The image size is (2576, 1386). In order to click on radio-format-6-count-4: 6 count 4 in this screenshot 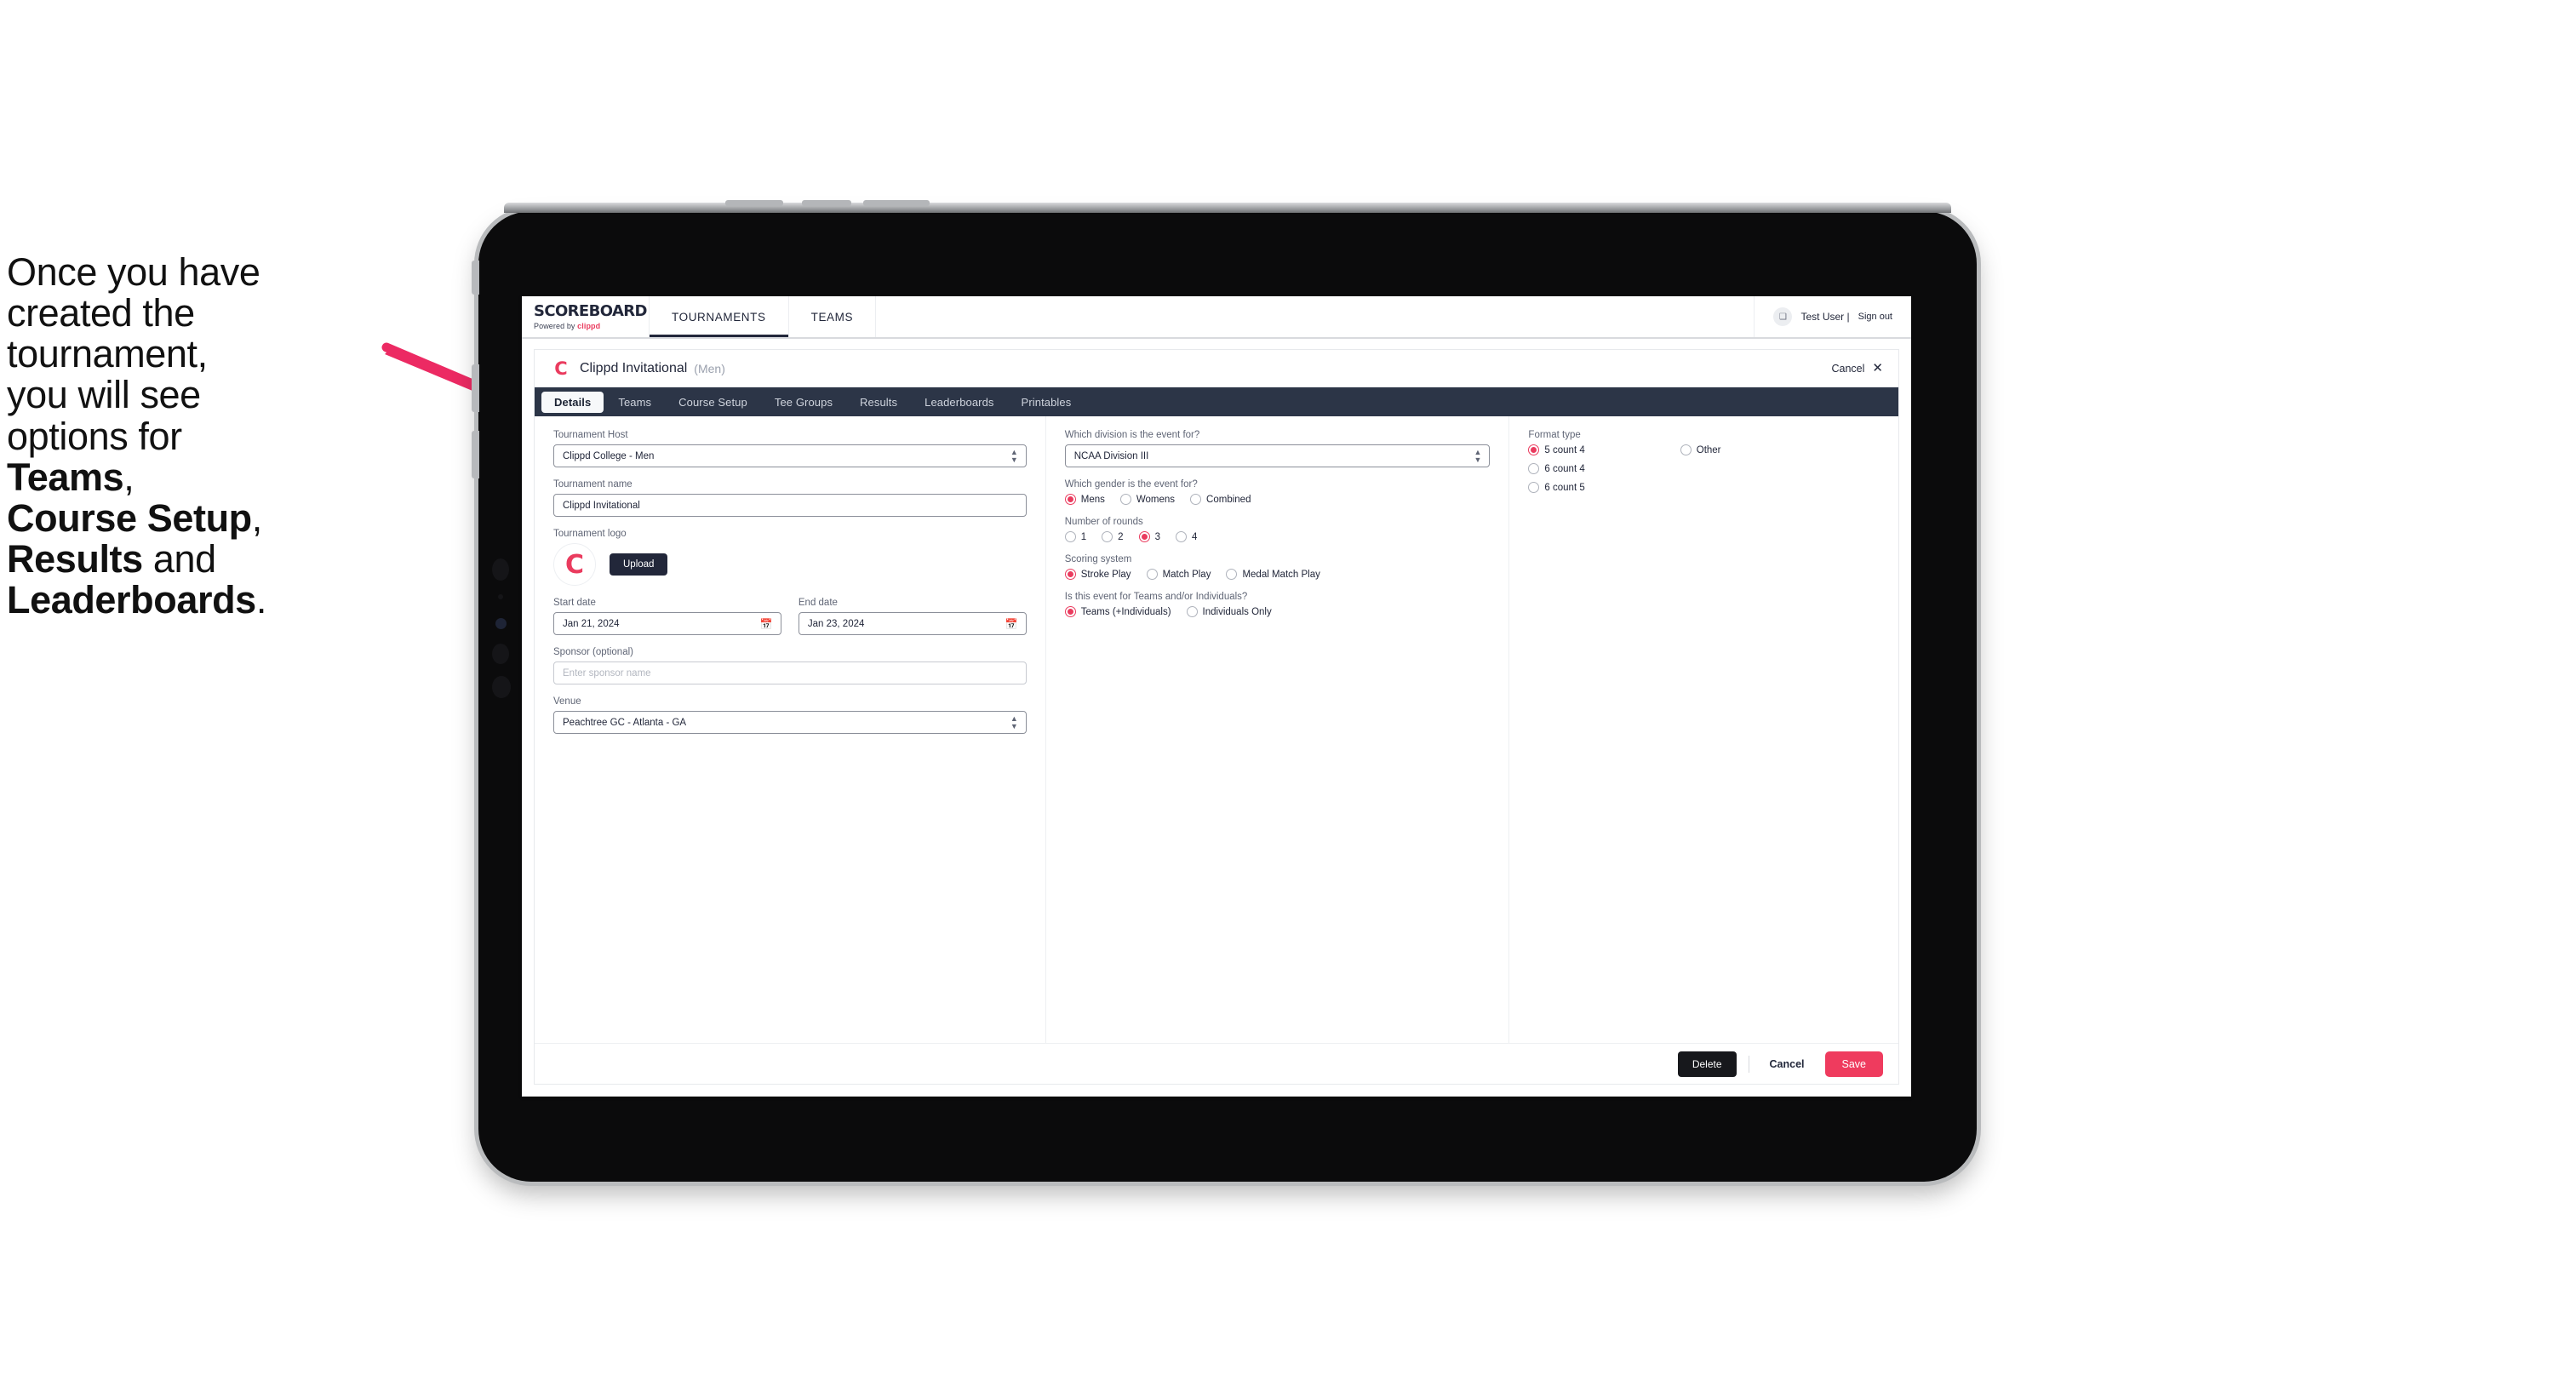, I will do `click(1557, 468)`.